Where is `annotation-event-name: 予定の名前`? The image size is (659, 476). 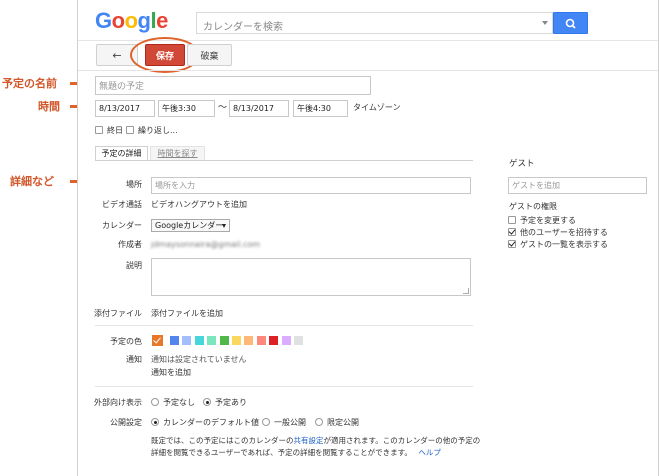 annotation-event-name: 予定の名前 is located at coordinates (29, 83).